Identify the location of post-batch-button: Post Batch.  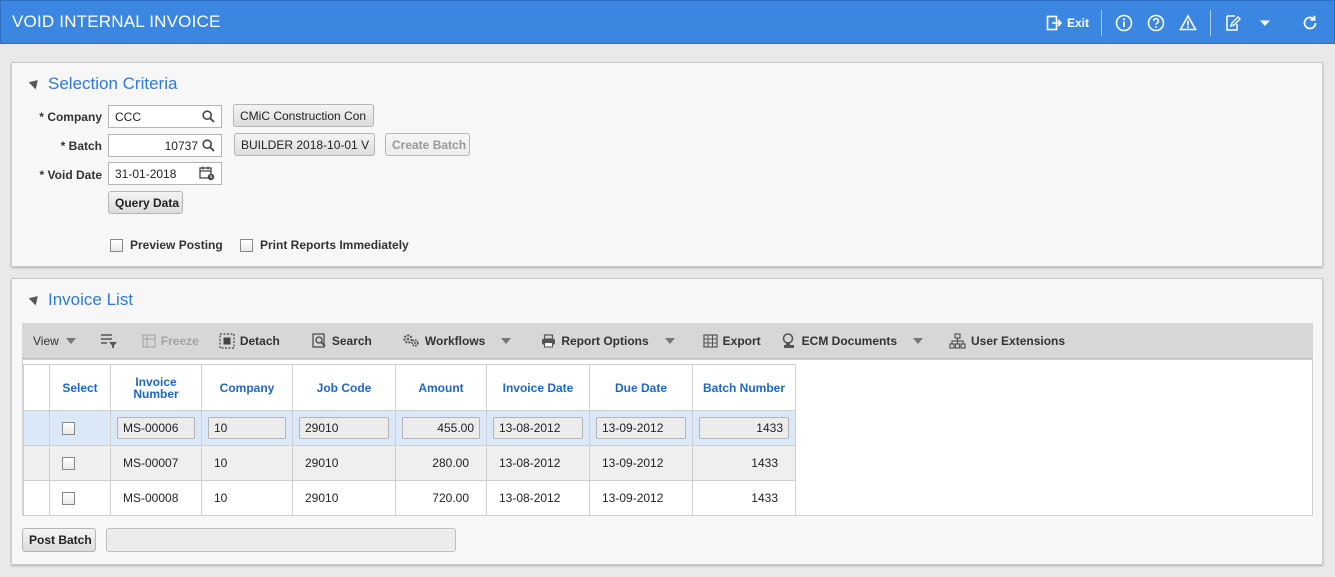
(59, 540).